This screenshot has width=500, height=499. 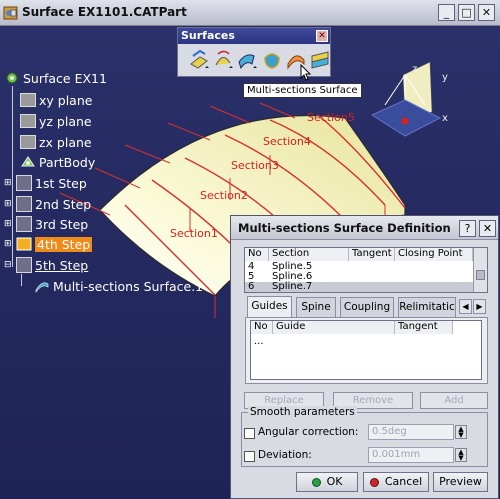 What do you see at coordinates (396, 482) in the screenshot?
I see `cancel-button: Cancel` at bounding box center [396, 482].